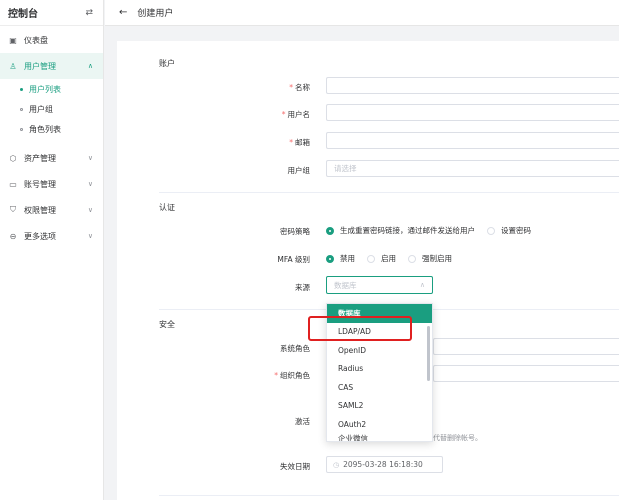 The image size is (619, 500). I want to click on password-strategy-label: 密码策略, so click(295, 231).